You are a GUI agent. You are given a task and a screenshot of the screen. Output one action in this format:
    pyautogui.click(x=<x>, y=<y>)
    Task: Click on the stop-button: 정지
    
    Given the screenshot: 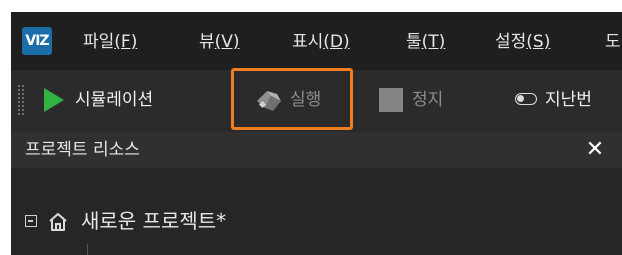 What is the action you would take?
    pyautogui.click(x=424, y=100)
    